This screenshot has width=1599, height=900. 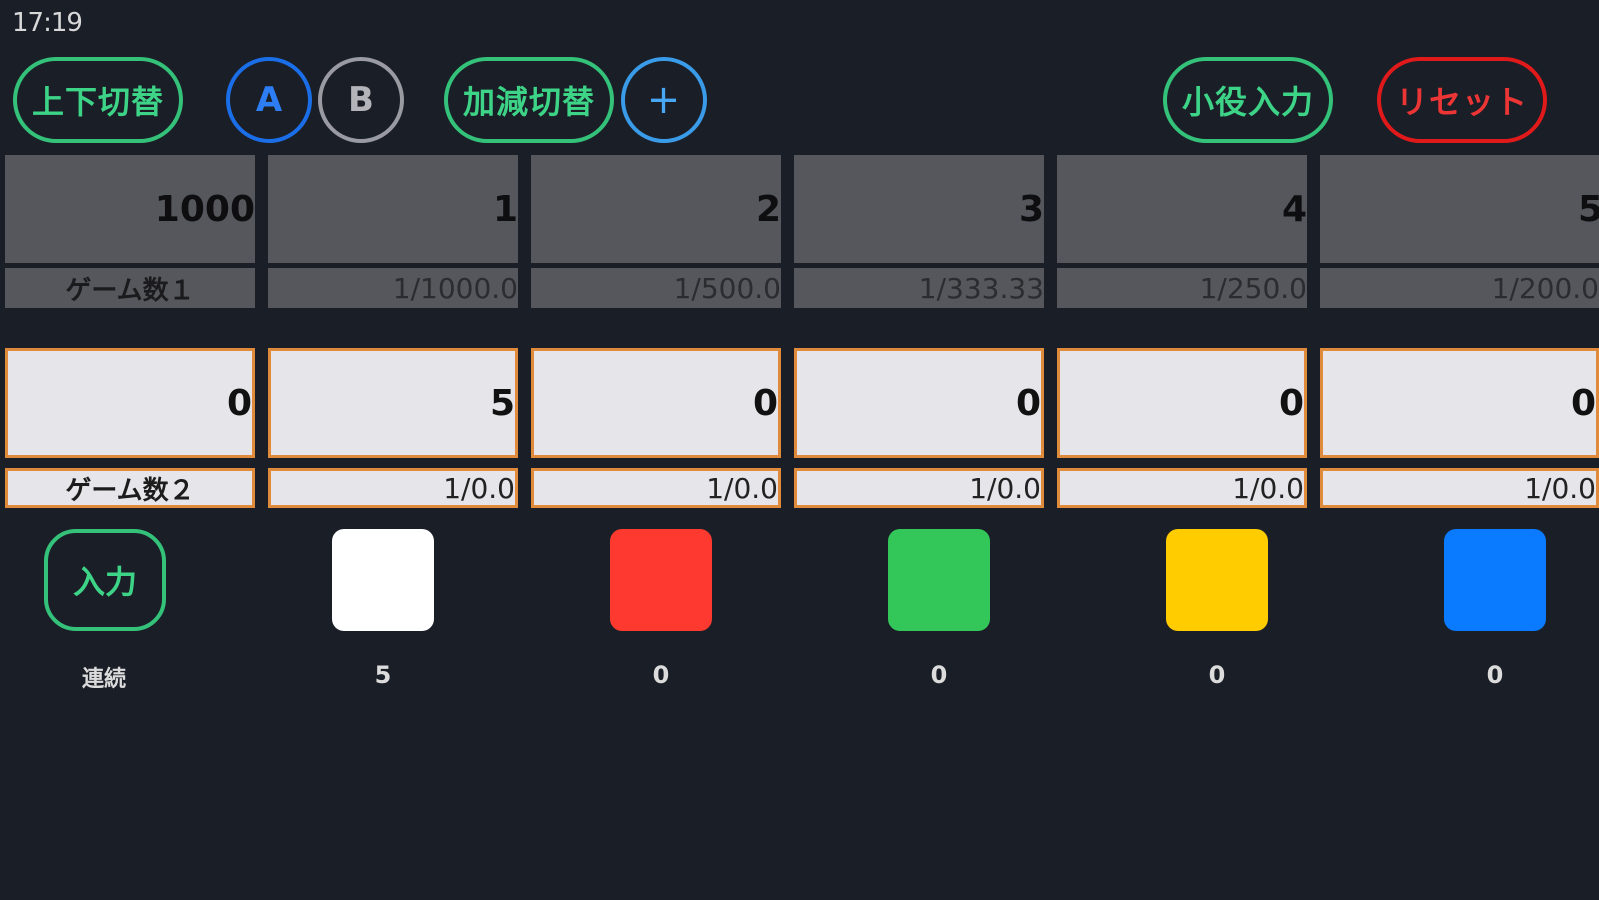 What do you see at coordinates (661, 580) in the screenshot?
I see `red-swatch-button` at bounding box center [661, 580].